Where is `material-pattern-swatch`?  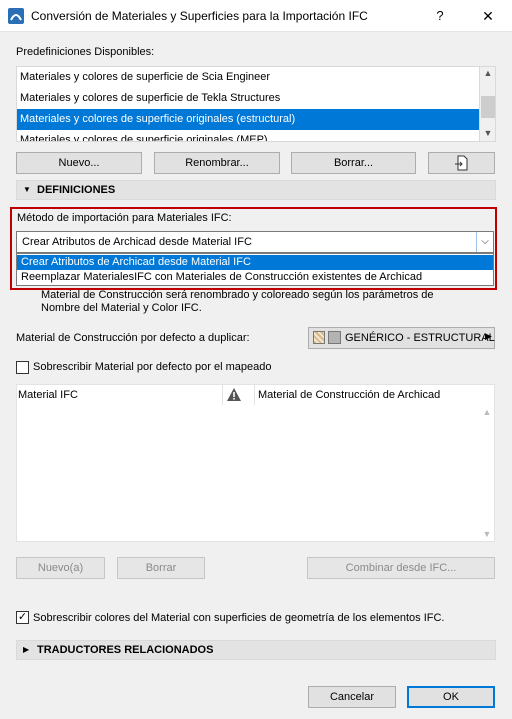
material-pattern-swatch is located at coordinates (319, 337).